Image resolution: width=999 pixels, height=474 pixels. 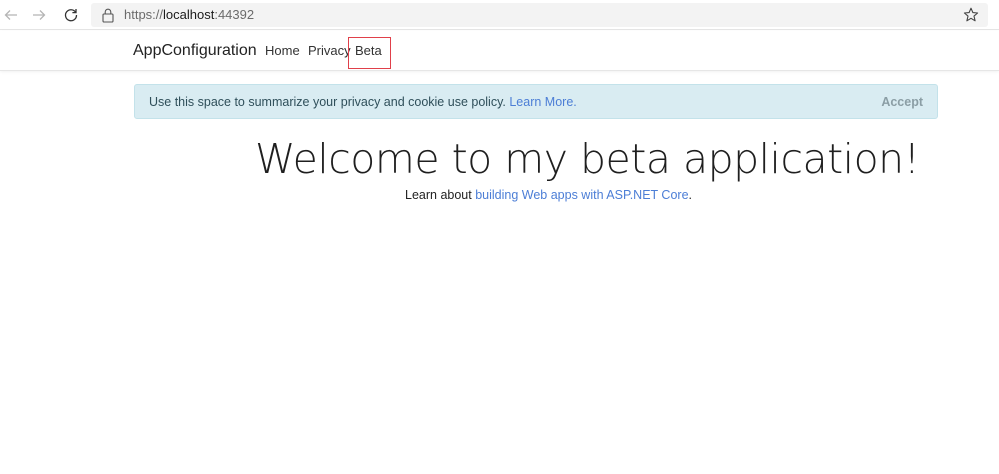 What do you see at coordinates (902, 102) in the screenshot?
I see `accept-button: Accept` at bounding box center [902, 102].